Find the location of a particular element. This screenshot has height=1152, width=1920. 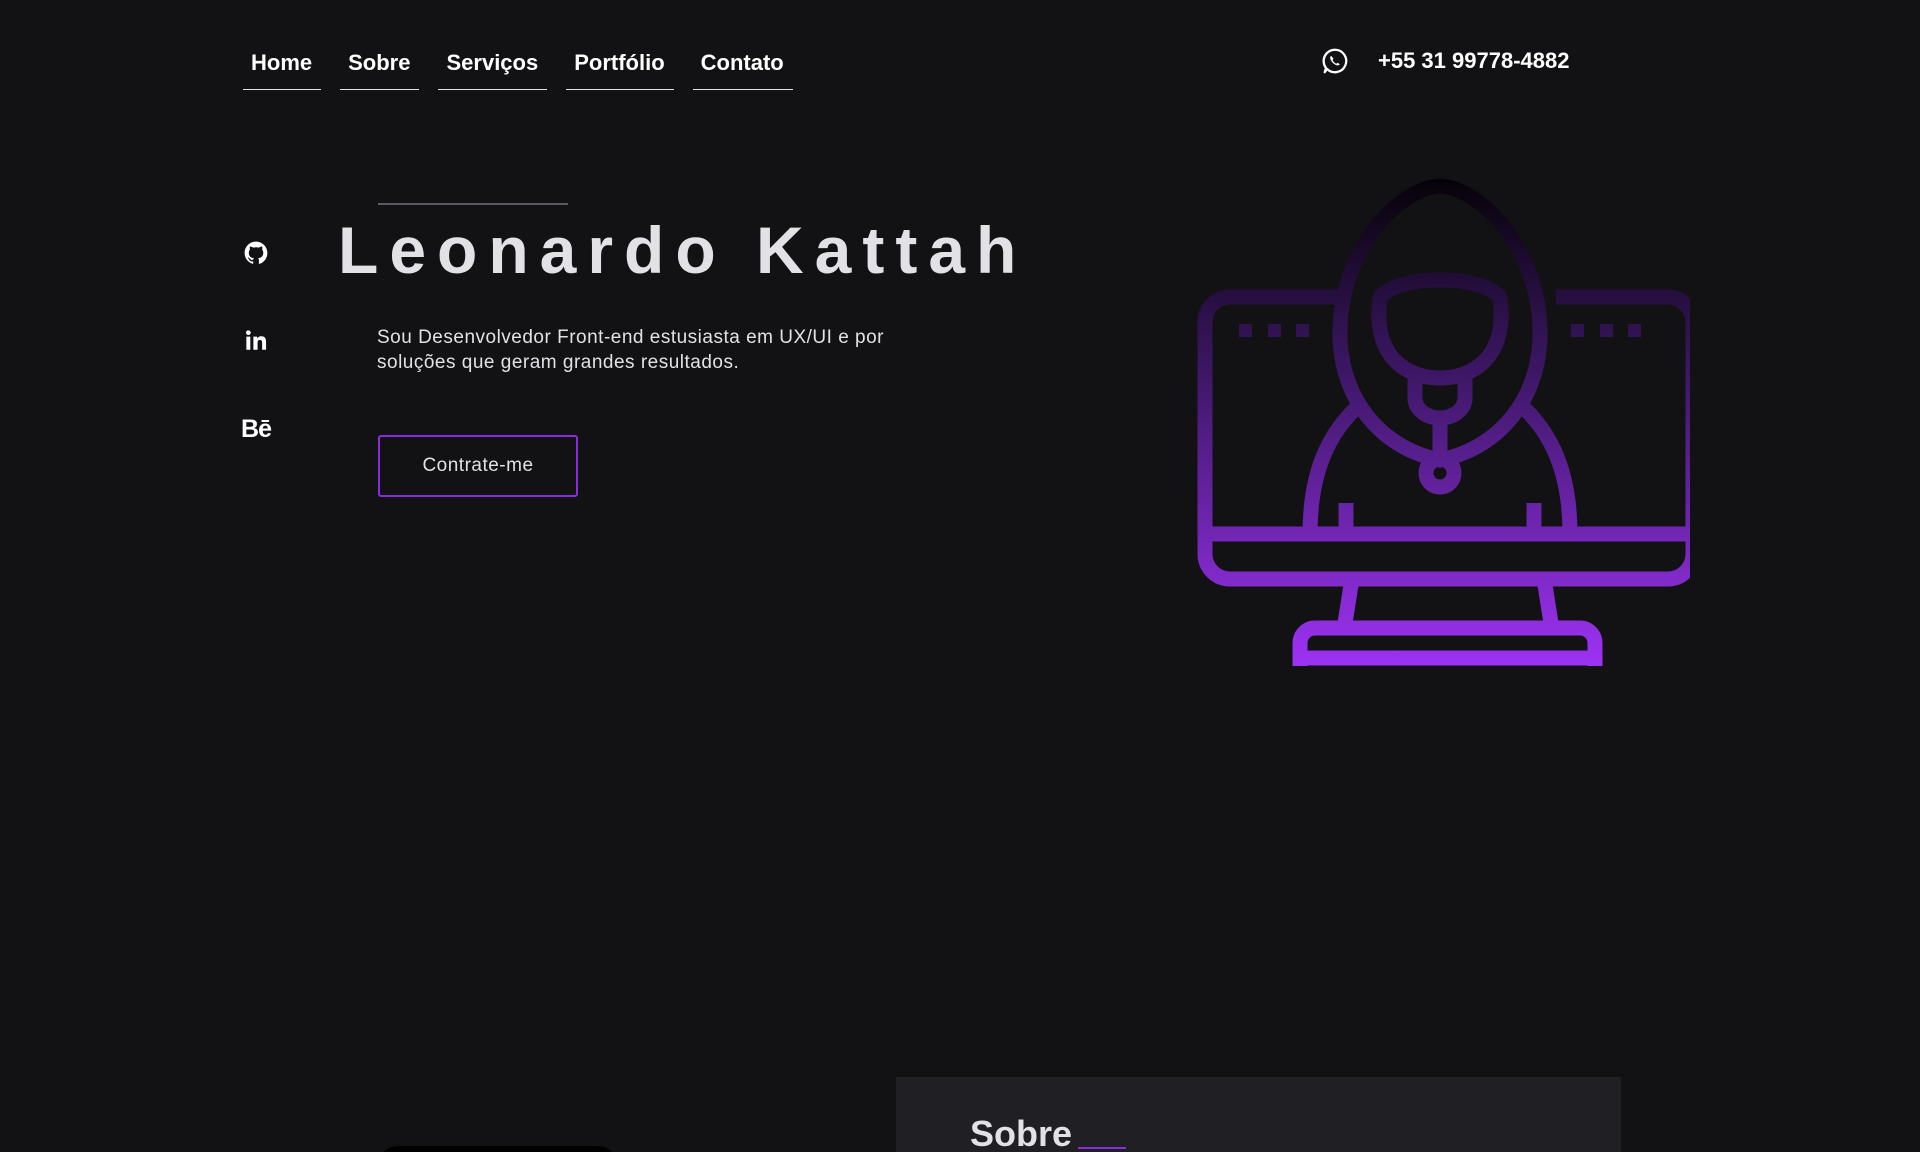

linkedin-link is located at coordinates (256, 341).